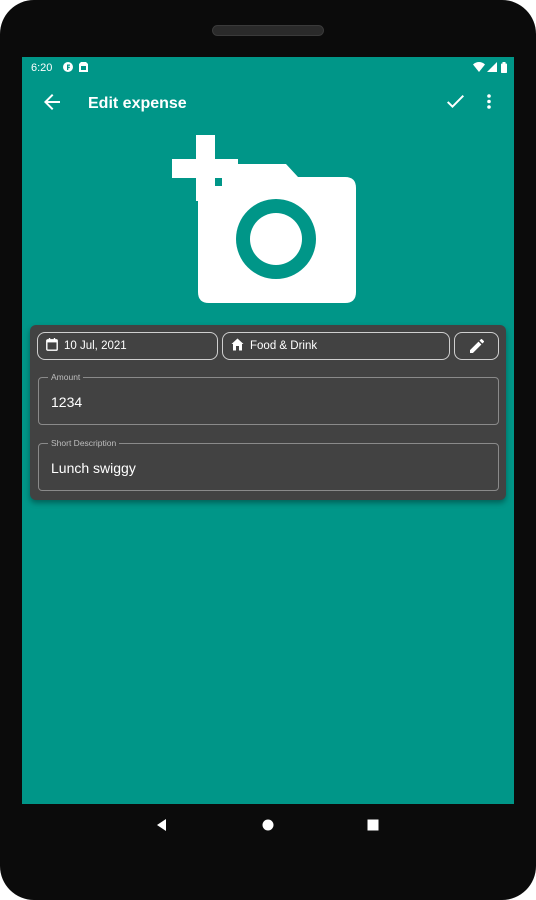 This screenshot has height=900, width=536. What do you see at coordinates (479, 68) in the screenshot?
I see `wifi-icon` at bounding box center [479, 68].